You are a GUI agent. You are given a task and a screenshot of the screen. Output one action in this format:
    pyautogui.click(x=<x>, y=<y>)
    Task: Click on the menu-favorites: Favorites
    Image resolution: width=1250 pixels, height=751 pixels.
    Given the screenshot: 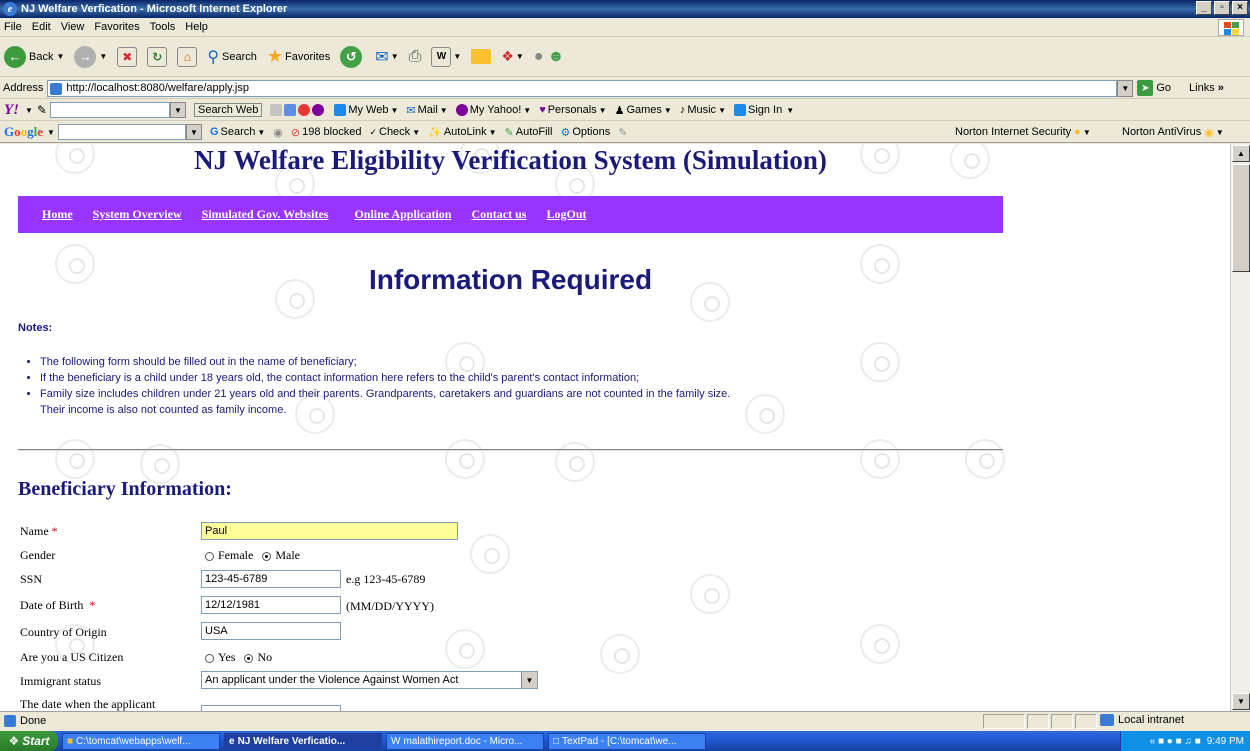 What is the action you would take?
    pyautogui.click(x=116, y=27)
    